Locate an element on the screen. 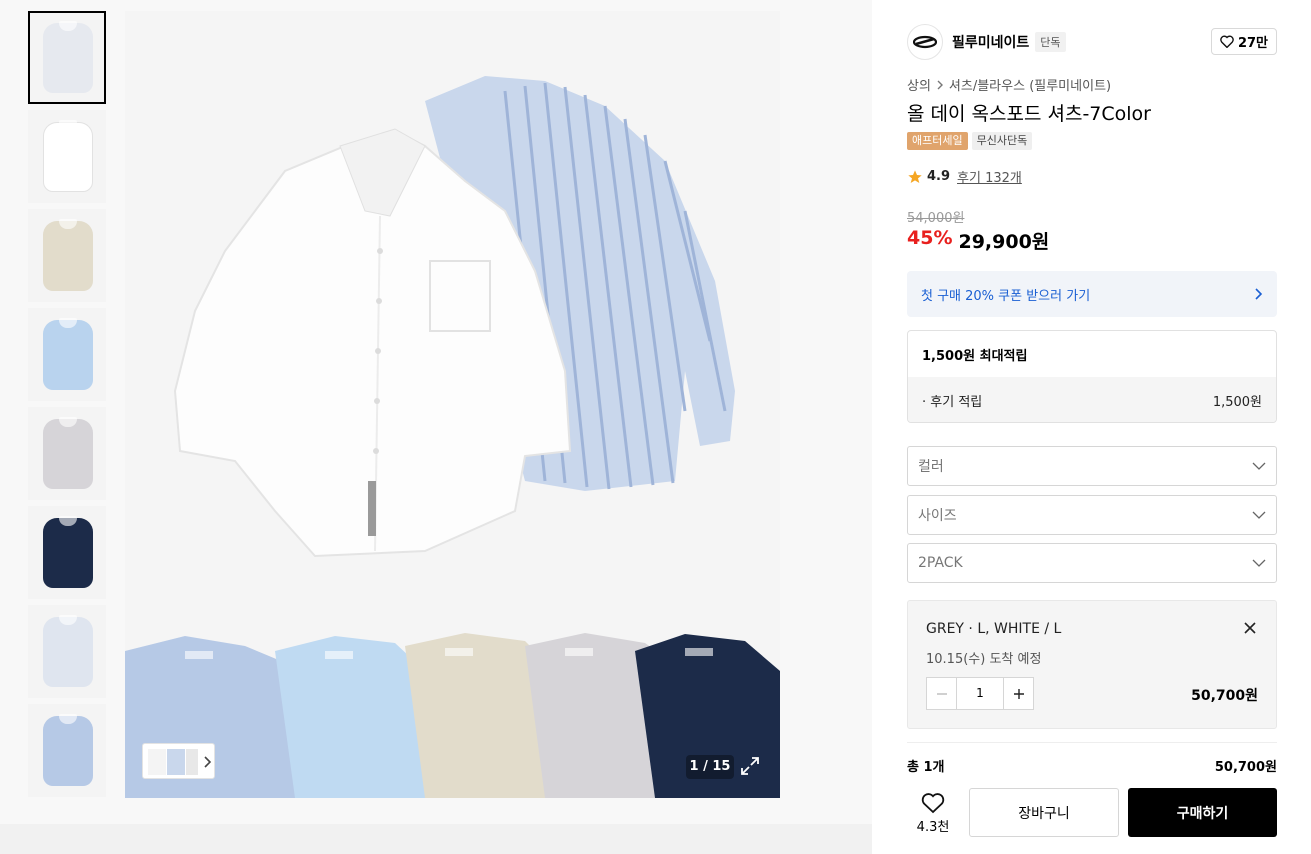 This screenshot has height=854, width=1311. discount-rate: 45% is located at coordinates (930, 238).